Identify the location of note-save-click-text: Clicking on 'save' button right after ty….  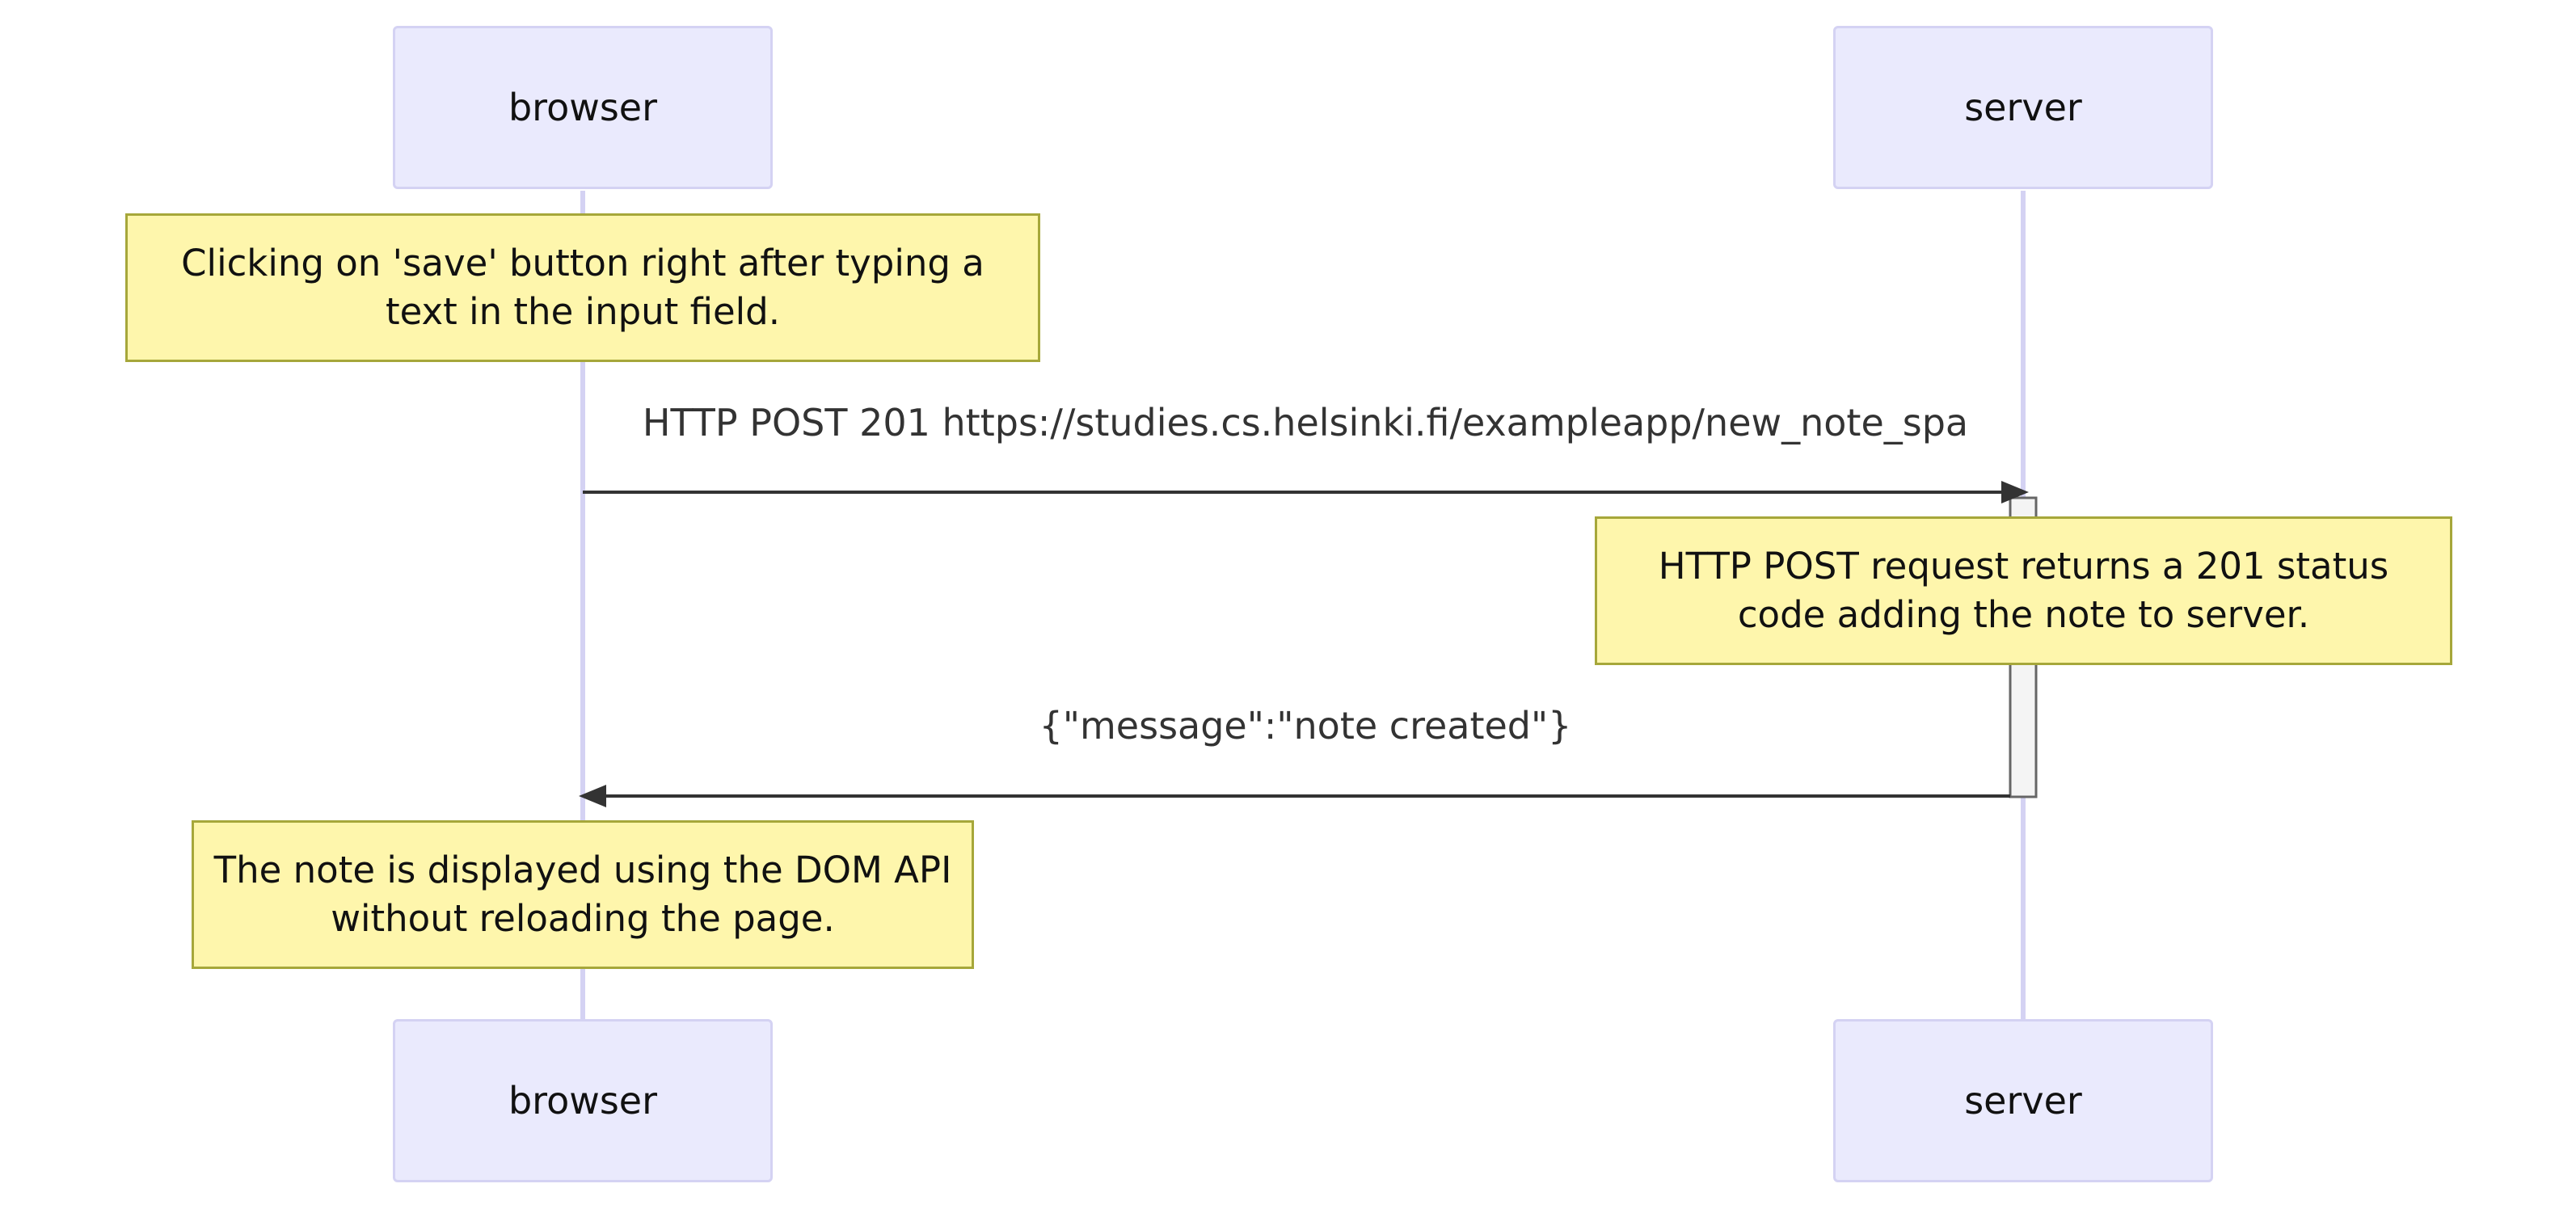
(582, 287).